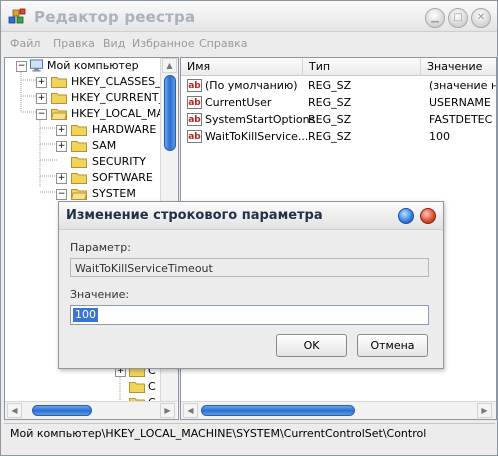 The width and height of the screenshot is (498, 456). I want to click on registry-editor-icon, so click(17, 16).